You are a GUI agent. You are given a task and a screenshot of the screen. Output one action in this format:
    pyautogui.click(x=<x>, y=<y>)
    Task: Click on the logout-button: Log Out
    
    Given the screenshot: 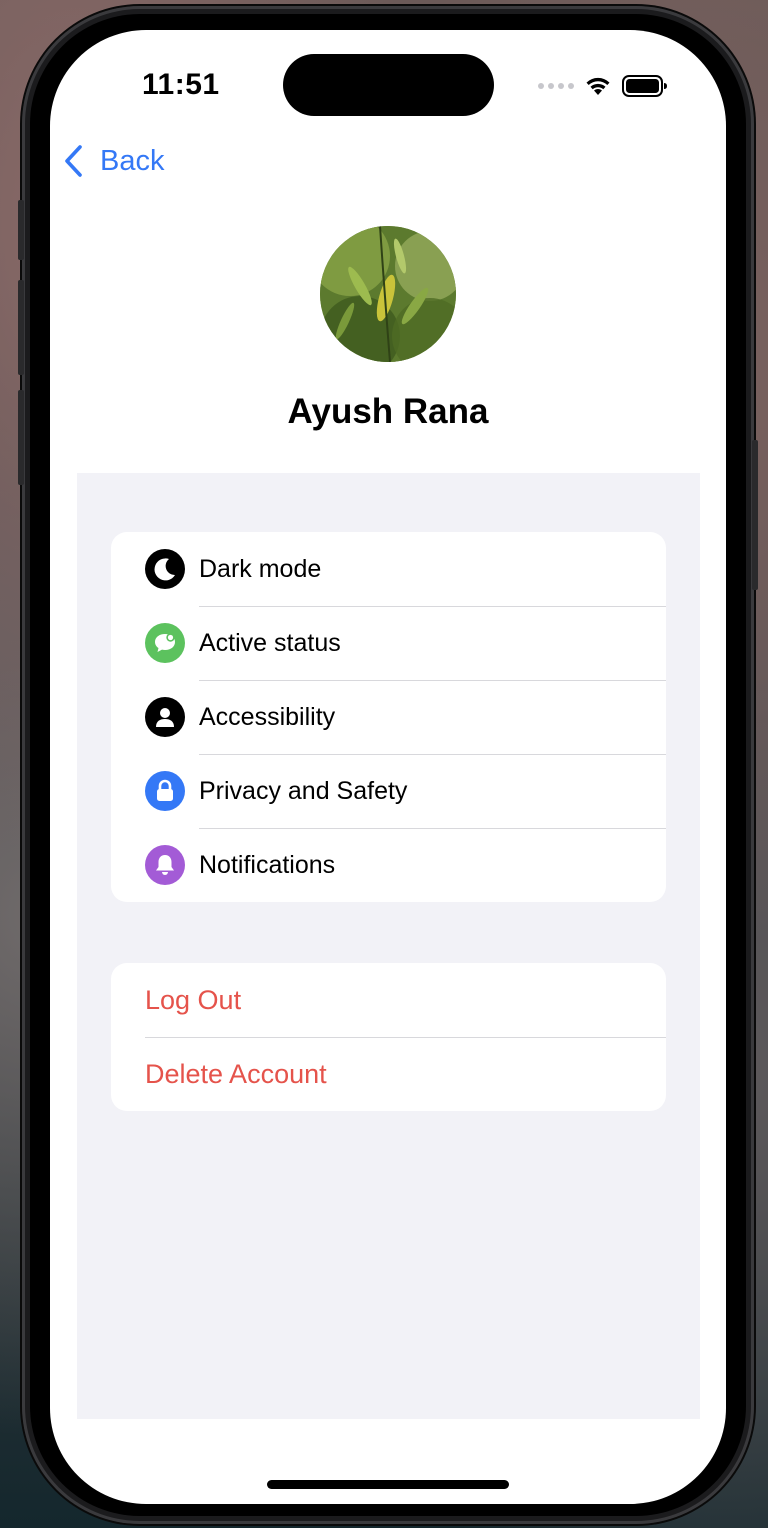 What is the action you would take?
    pyautogui.click(x=388, y=1000)
    